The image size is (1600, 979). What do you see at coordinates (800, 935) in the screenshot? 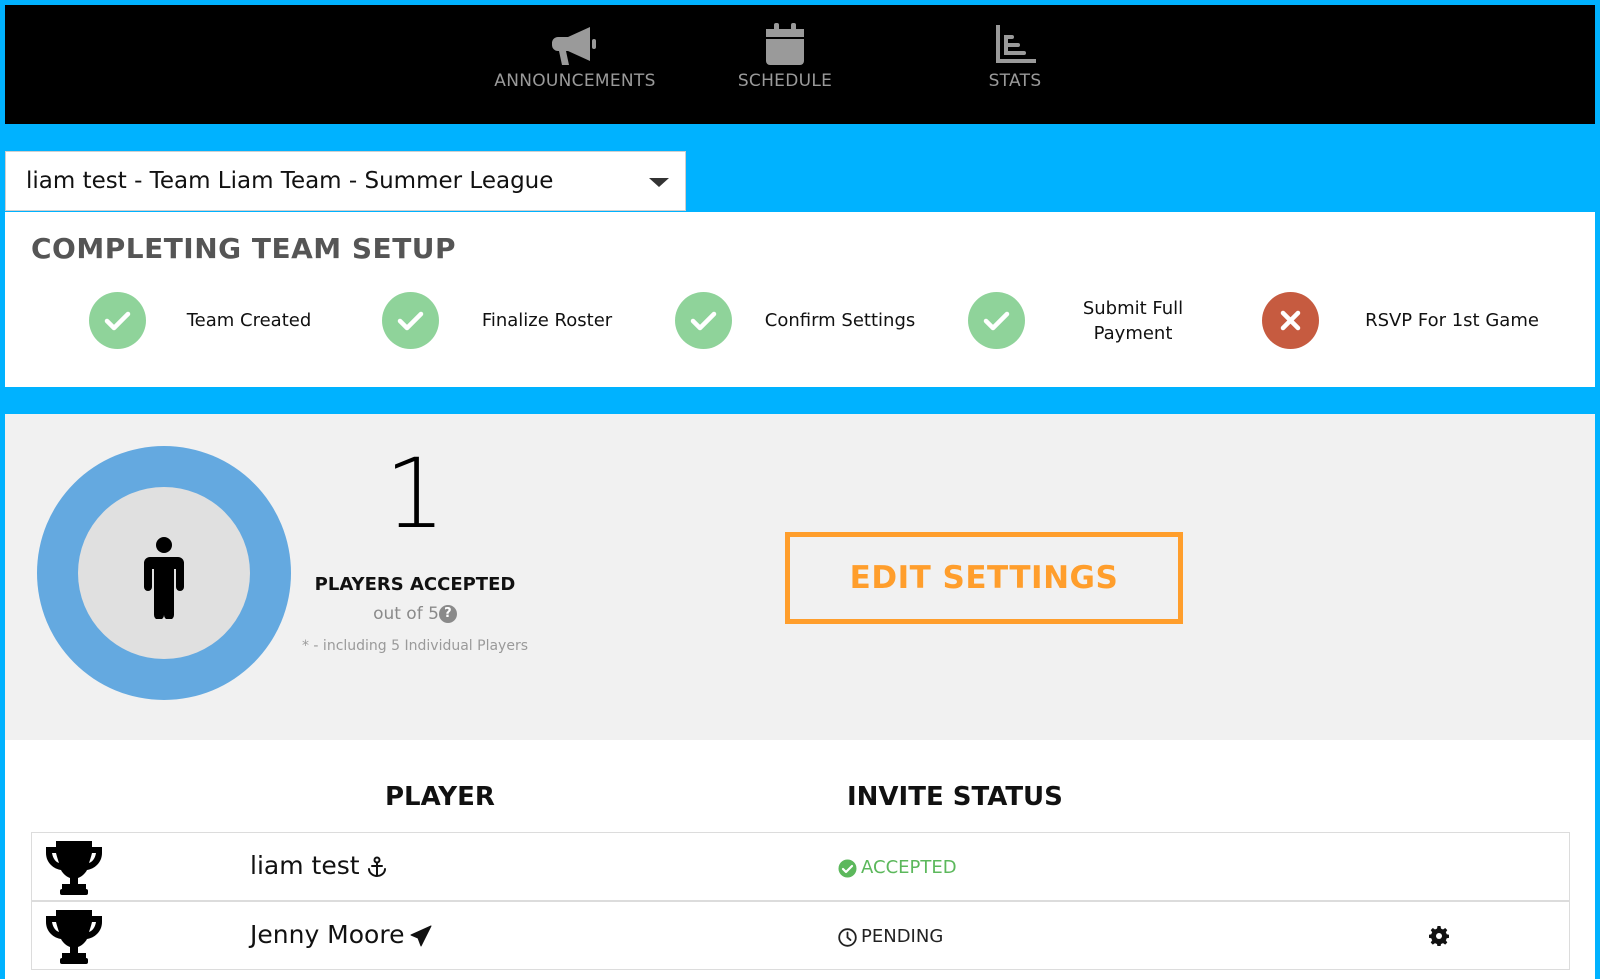
I see `table-row: Jenny Moore PENDING` at bounding box center [800, 935].